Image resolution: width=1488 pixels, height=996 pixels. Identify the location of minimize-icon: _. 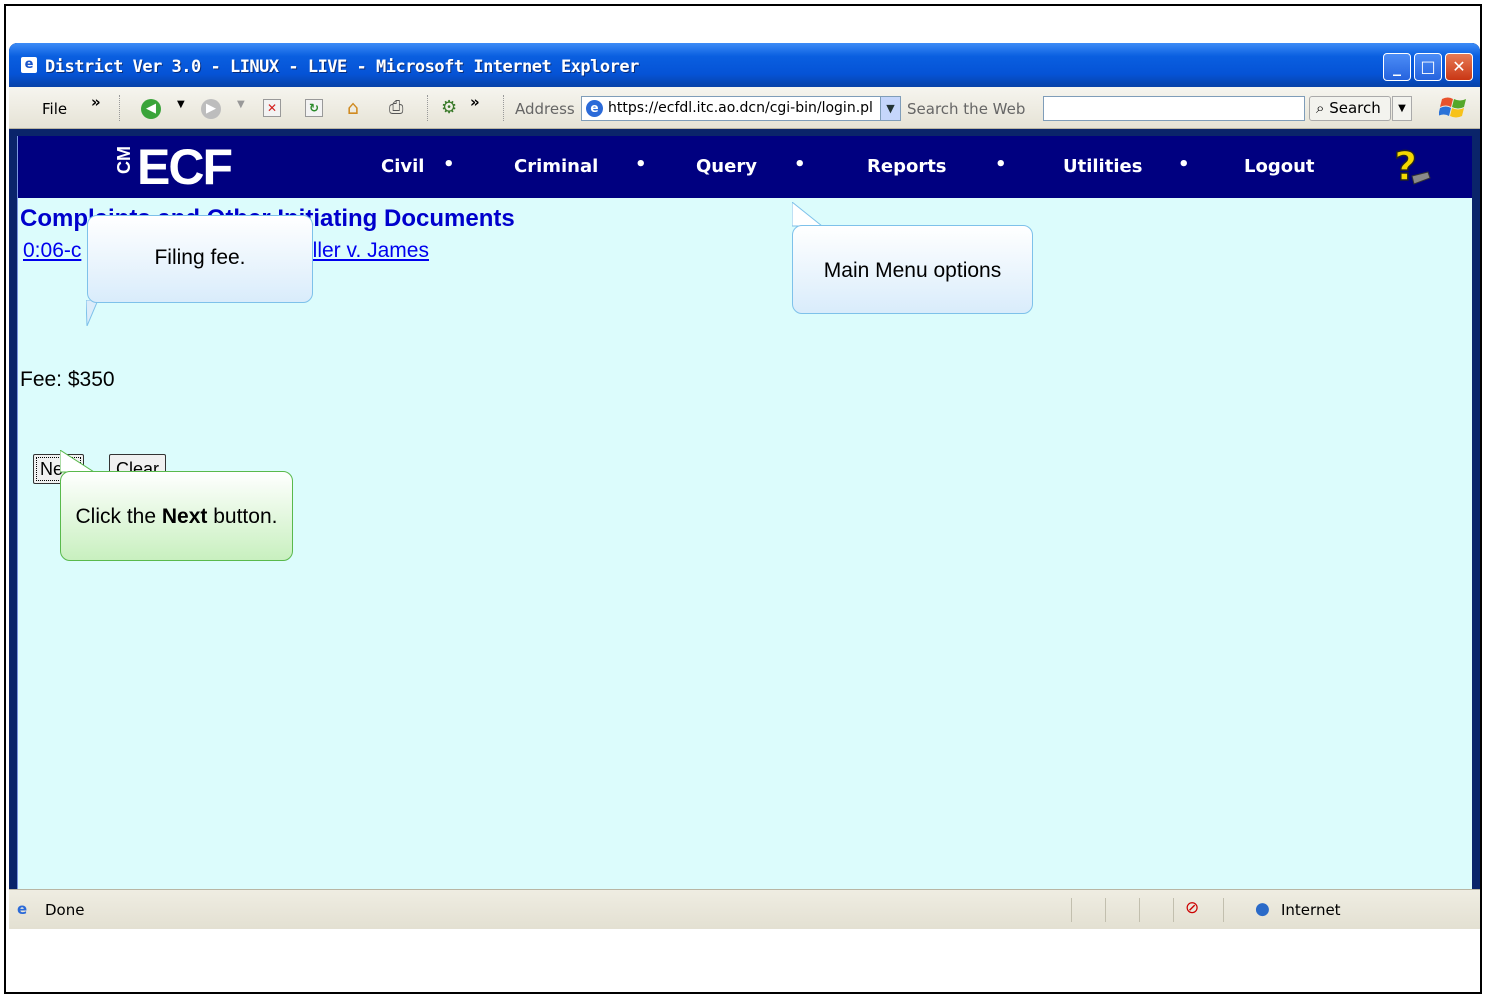
(1397, 67).